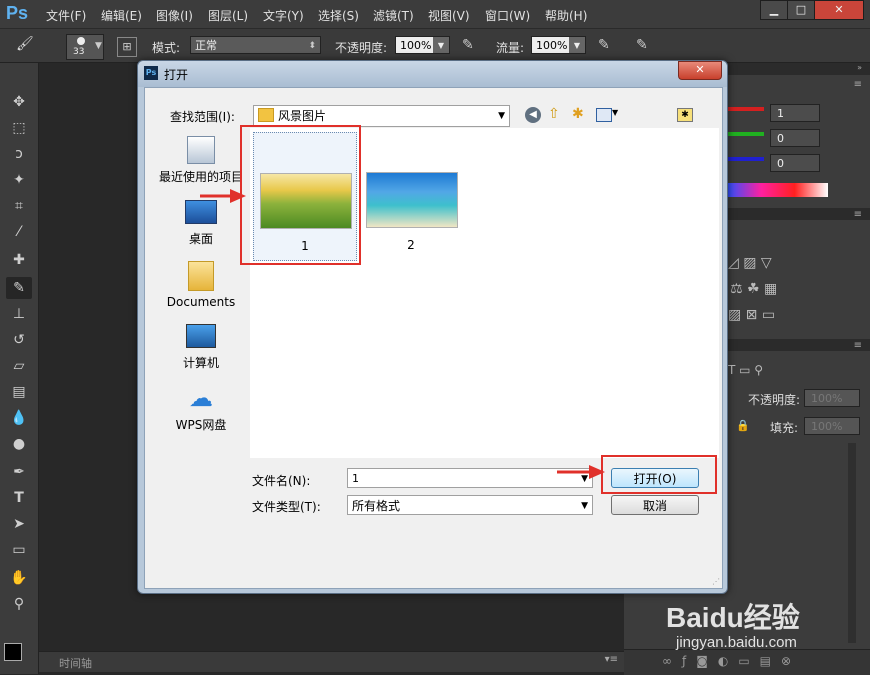 The height and width of the screenshot is (675, 870). Describe the element at coordinates (432, 74) in the screenshot. I see `dialog-titlebar: Ps 打开 ✕` at that location.